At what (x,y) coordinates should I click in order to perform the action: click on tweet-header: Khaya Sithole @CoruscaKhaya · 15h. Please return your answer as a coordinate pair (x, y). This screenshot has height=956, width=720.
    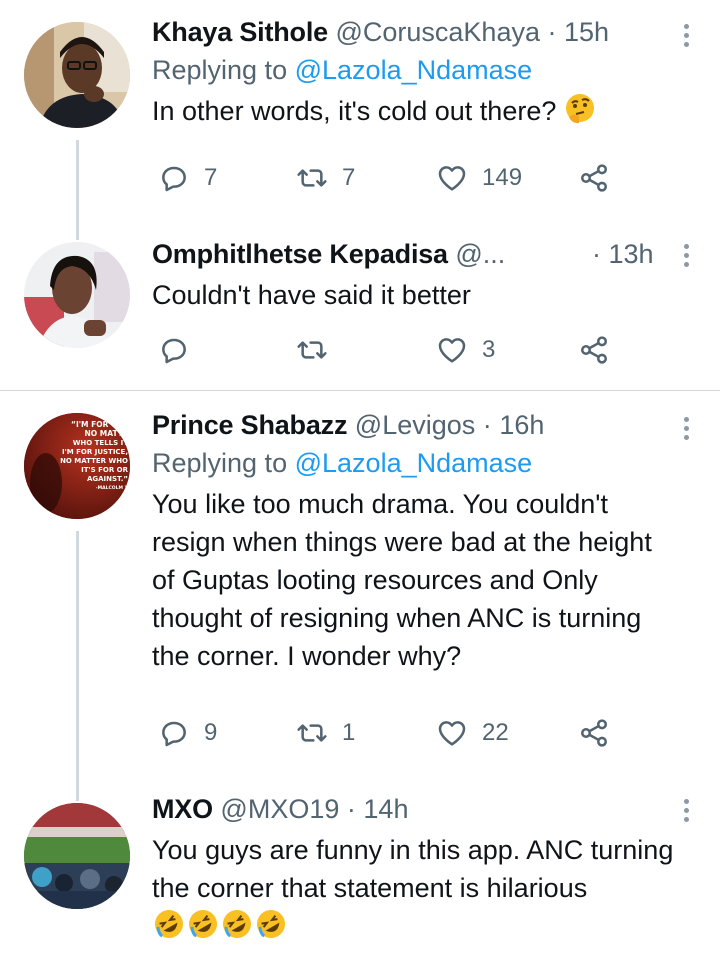
    Looking at the image, I should click on (416, 32).